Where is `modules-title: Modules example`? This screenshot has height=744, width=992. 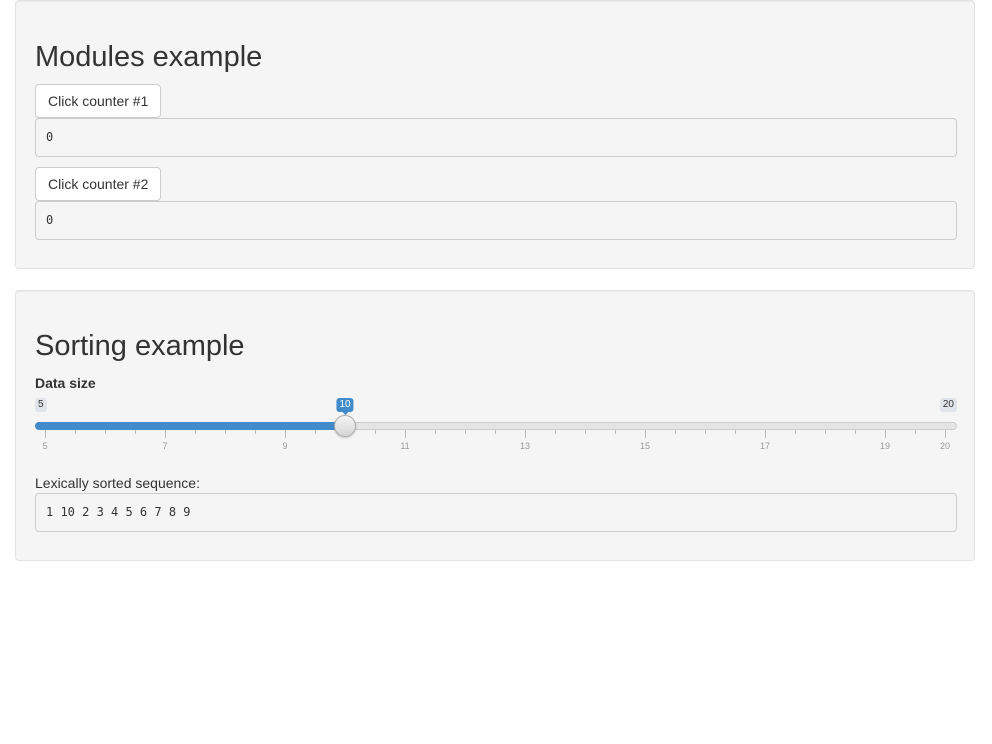
modules-title: Modules example is located at coordinates (149, 57).